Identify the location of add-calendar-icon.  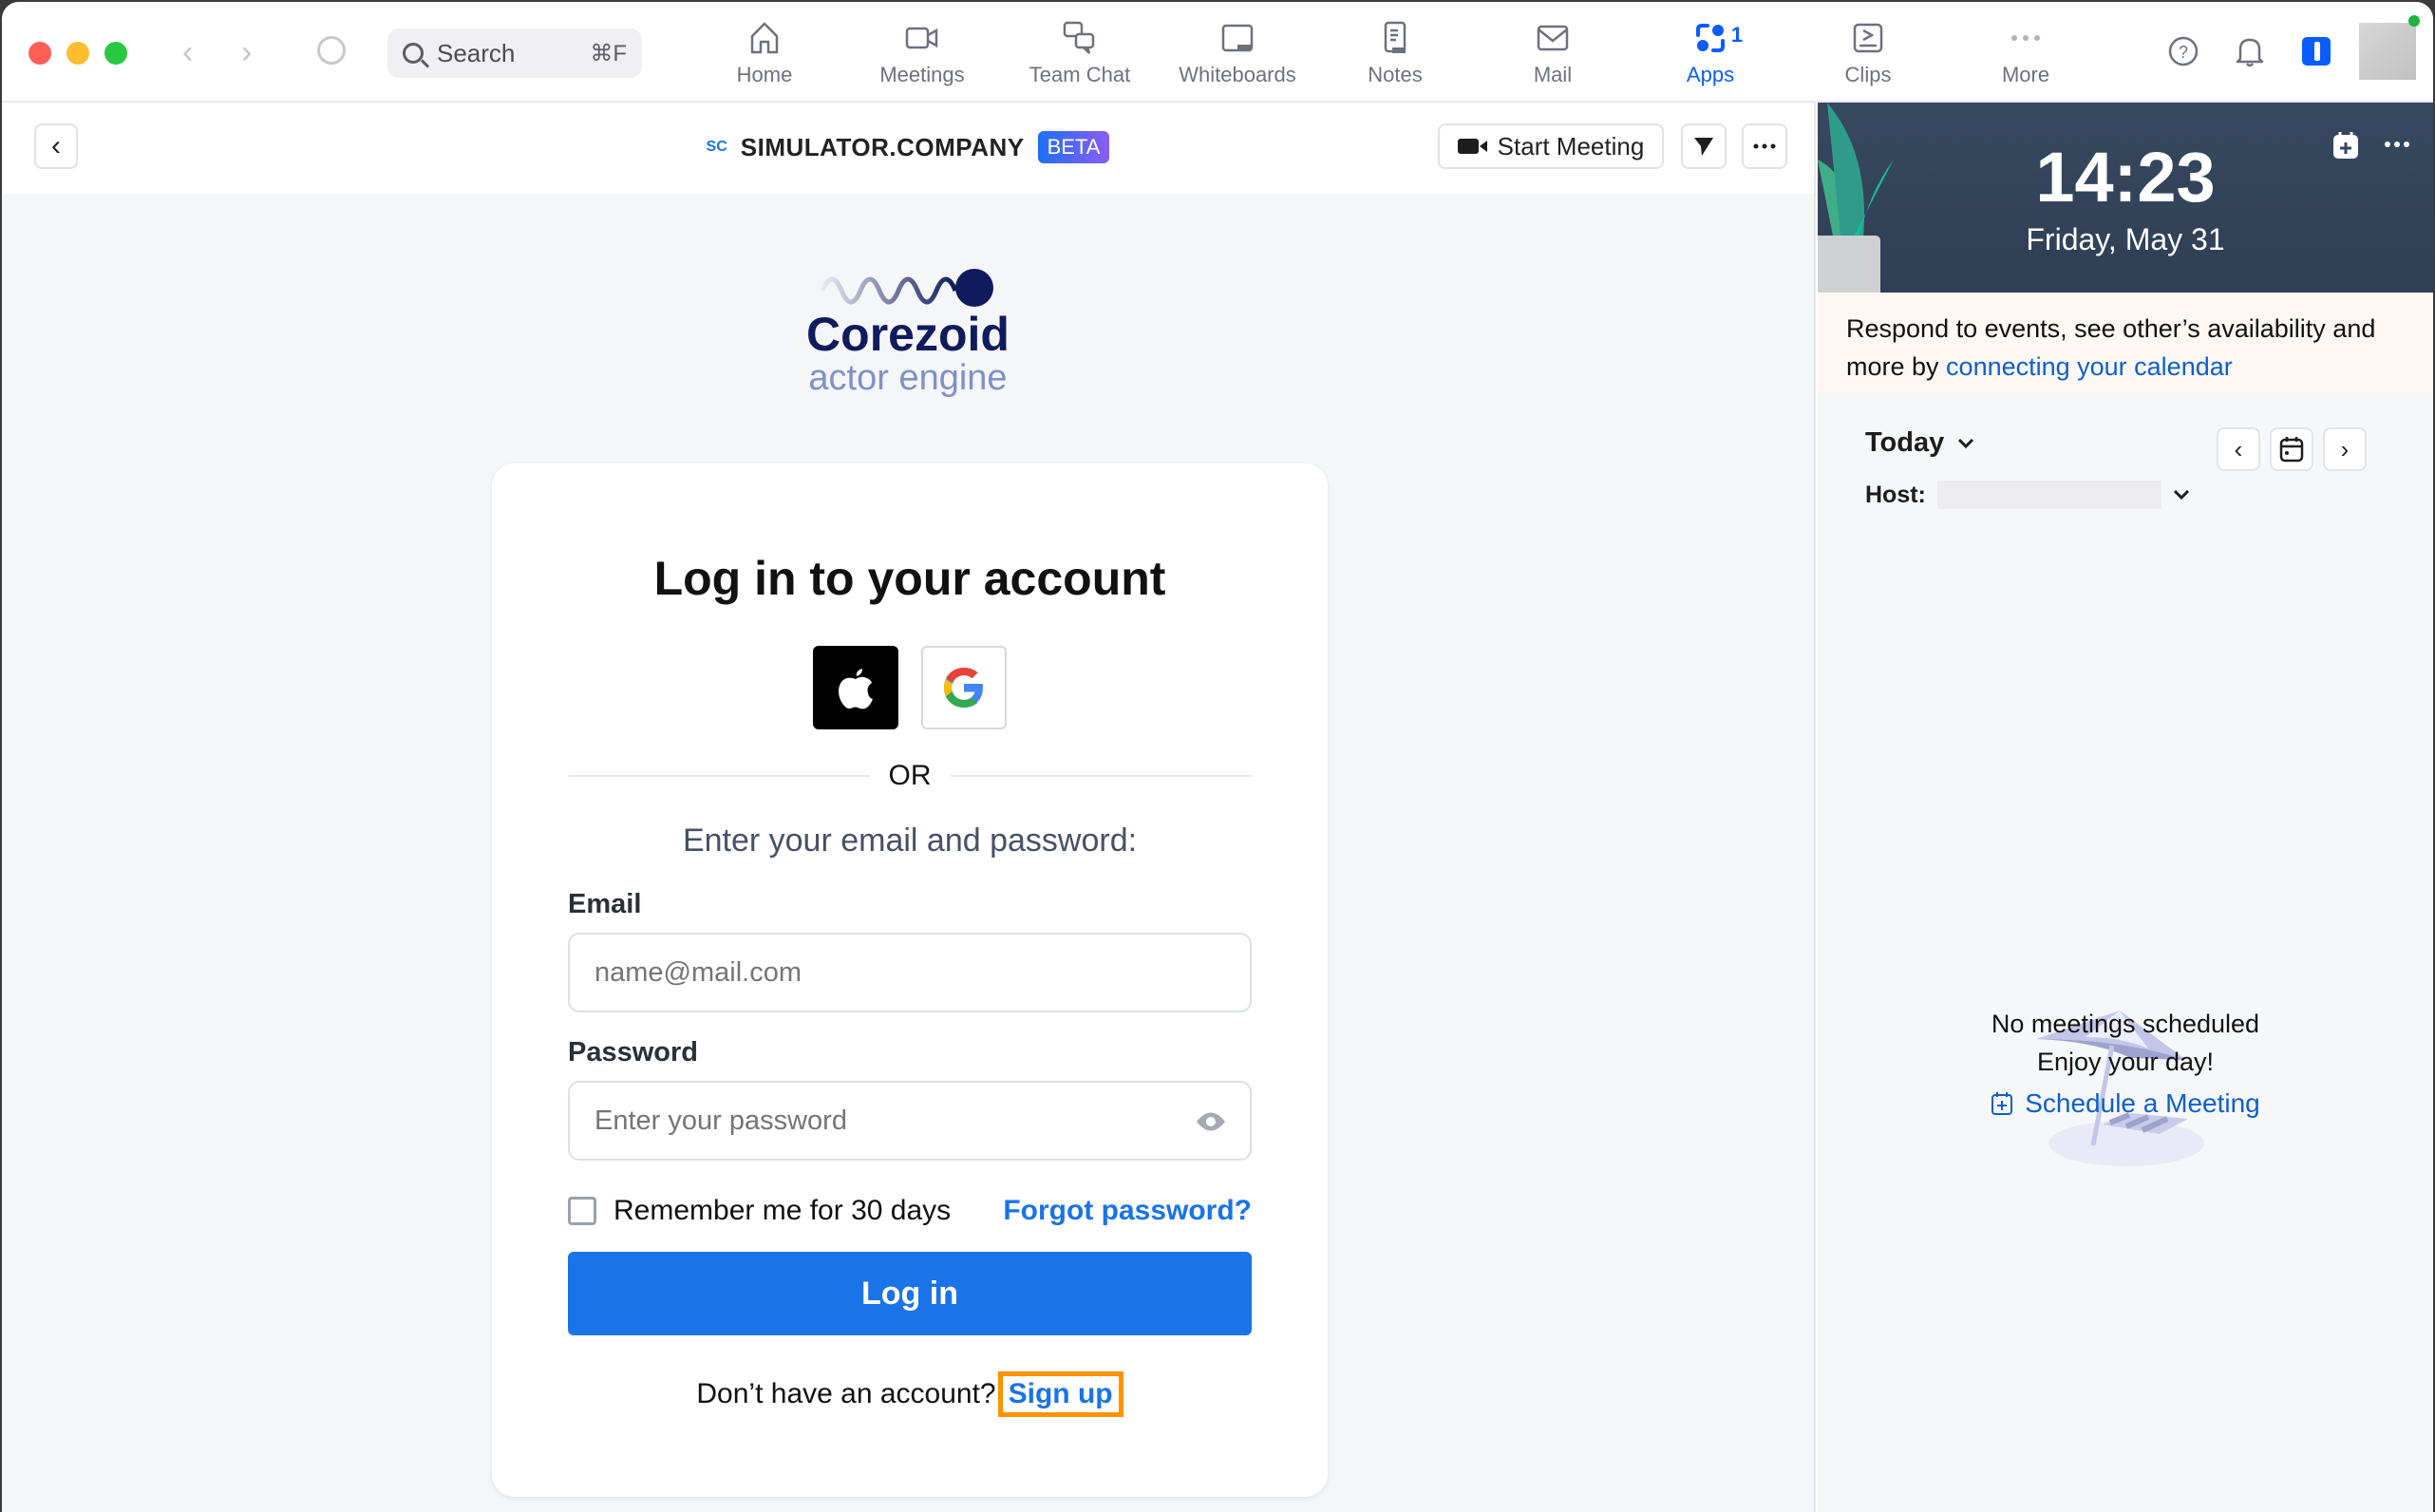
(2345, 145).